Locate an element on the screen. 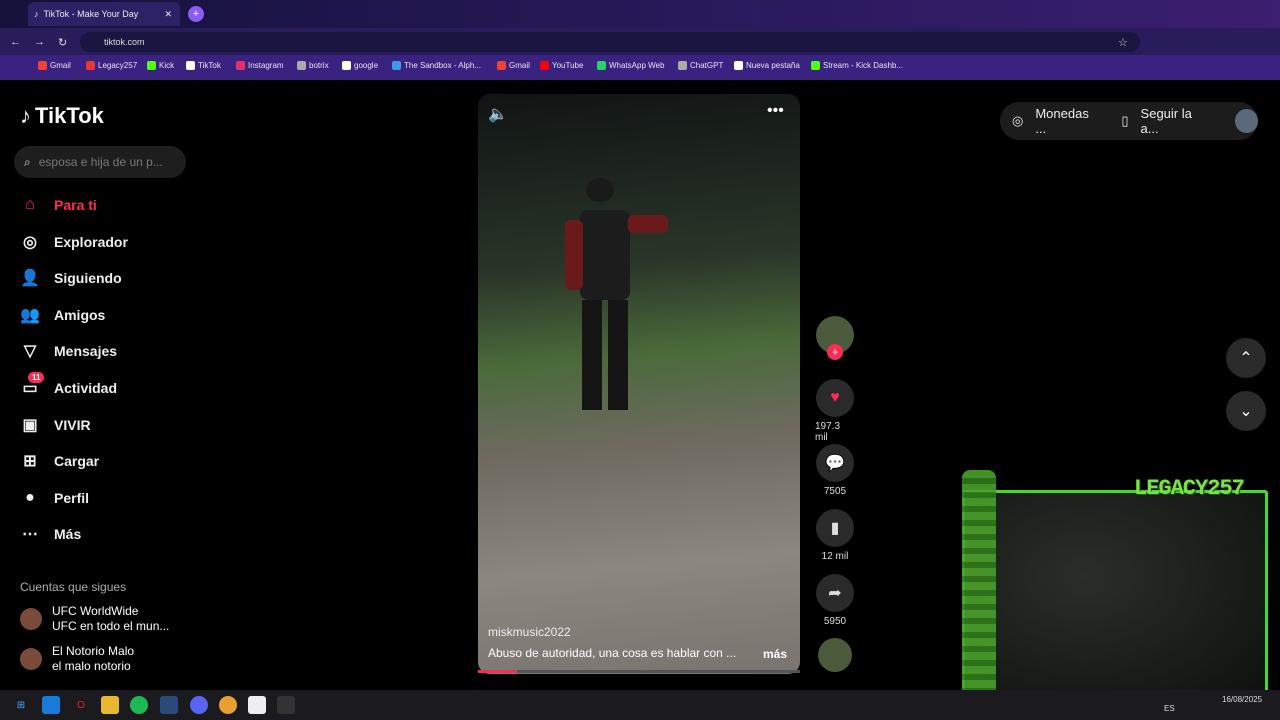 The width and height of the screenshot is (1280, 720). followed-account: El Notorio Malo el malo notorio is located at coordinates (77, 659).